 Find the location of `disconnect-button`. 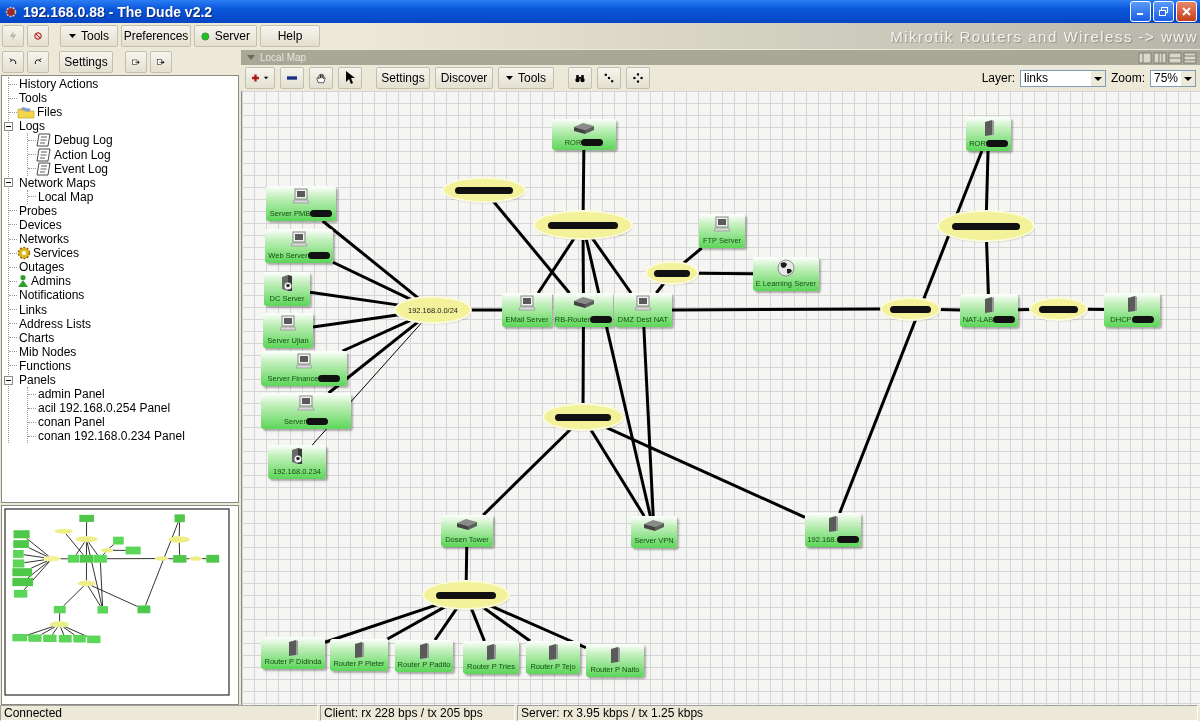

disconnect-button is located at coordinates (38, 36).